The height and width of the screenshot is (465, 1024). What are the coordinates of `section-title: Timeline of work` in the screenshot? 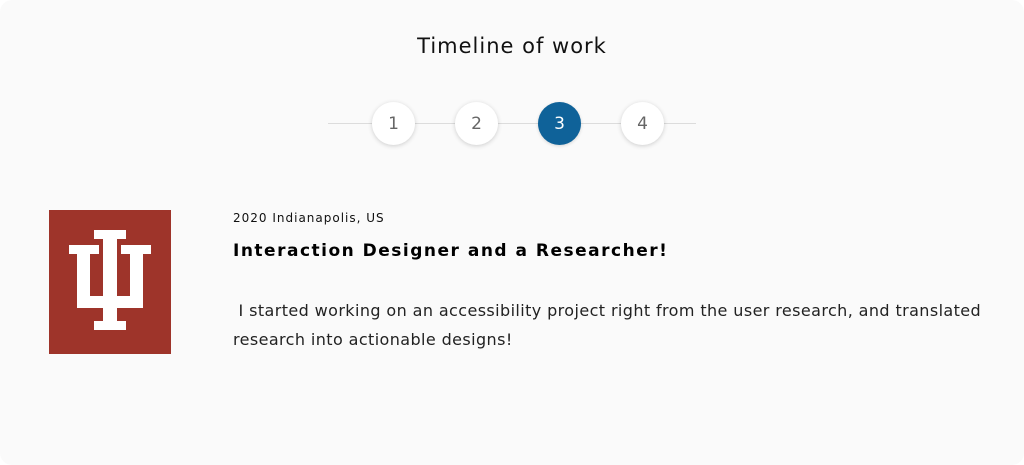 It's located at (512, 46).